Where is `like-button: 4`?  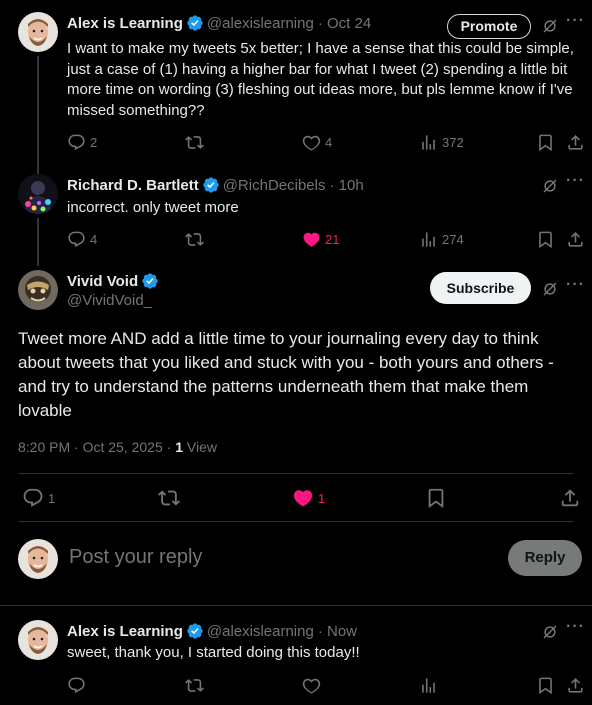
like-button: 4 is located at coordinates (317, 142).